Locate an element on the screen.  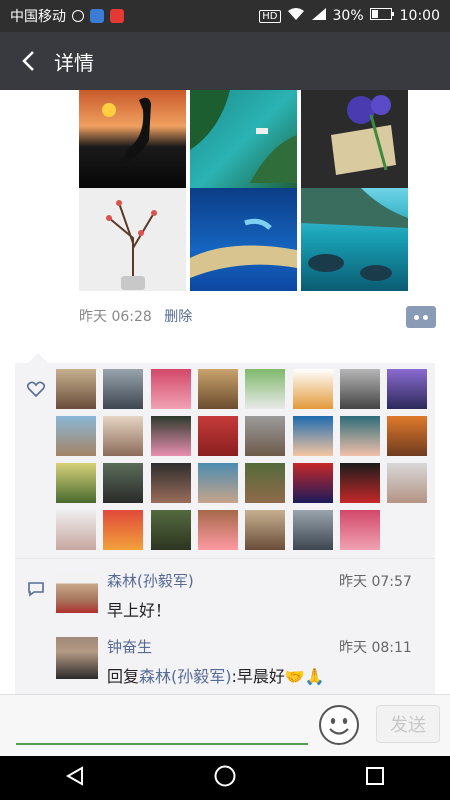
battery-percent: 30% is located at coordinates (348, 16).